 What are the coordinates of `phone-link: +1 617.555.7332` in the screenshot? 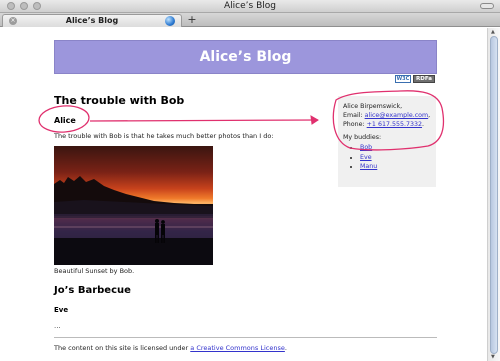 It's located at (394, 124).